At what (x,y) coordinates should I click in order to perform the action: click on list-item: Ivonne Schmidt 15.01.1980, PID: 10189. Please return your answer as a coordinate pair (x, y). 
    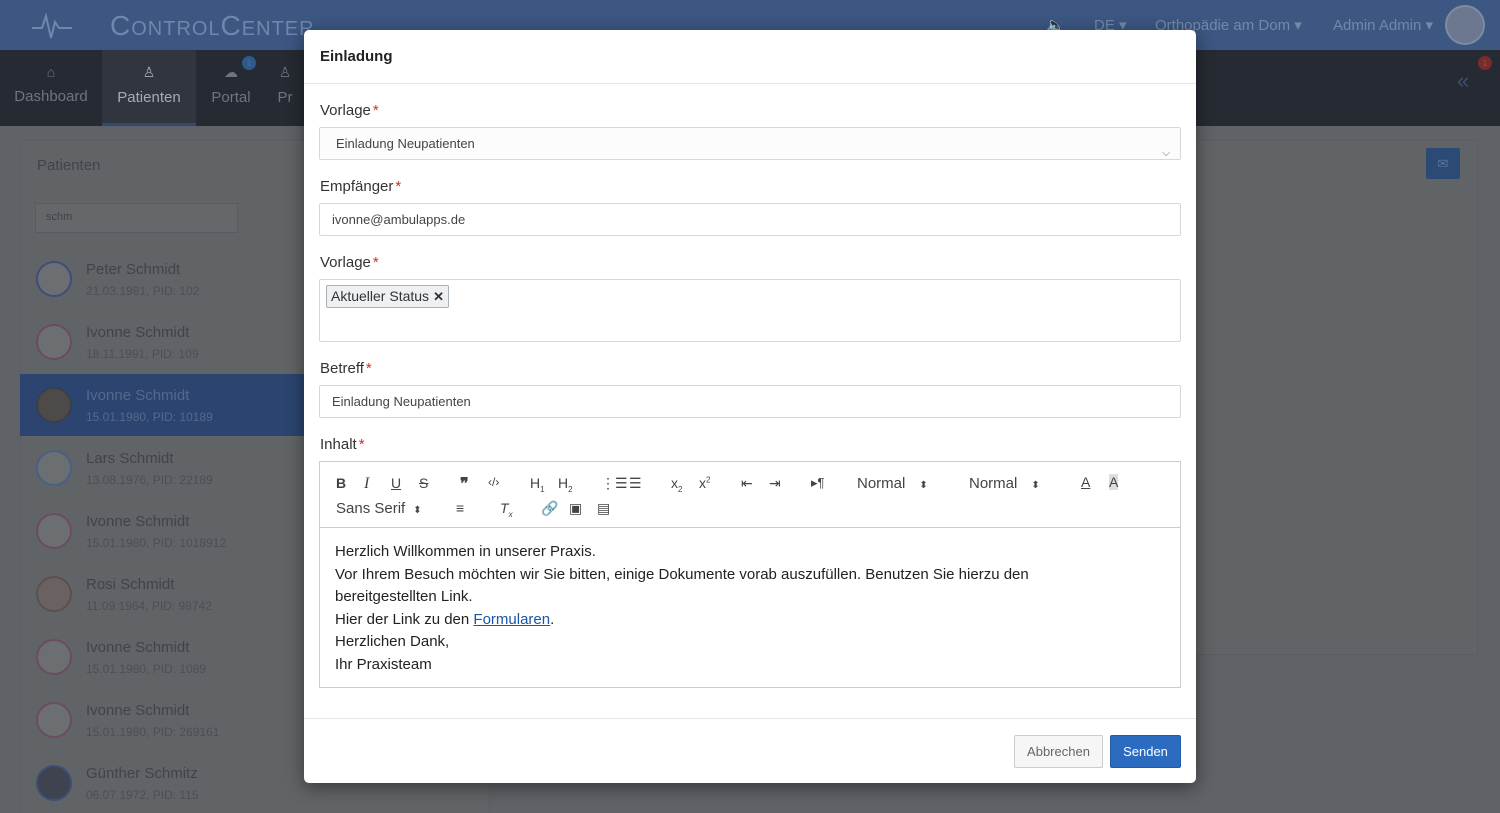
    Looking at the image, I should click on (170, 405).